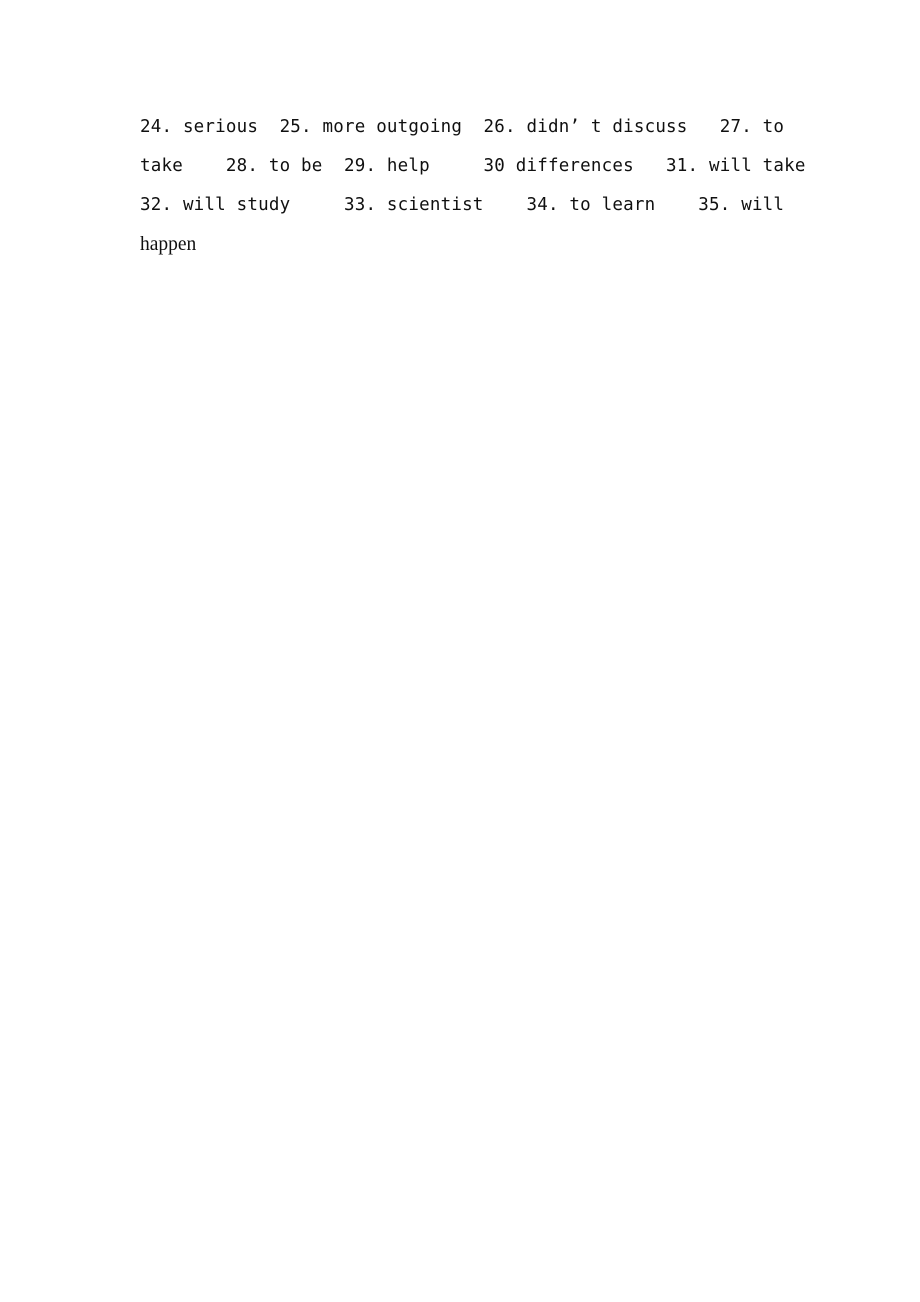 This screenshot has width=920, height=1302. What do you see at coordinates (168, 244) in the screenshot?
I see `answer-line-4: happen` at bounding box center [168, 244].